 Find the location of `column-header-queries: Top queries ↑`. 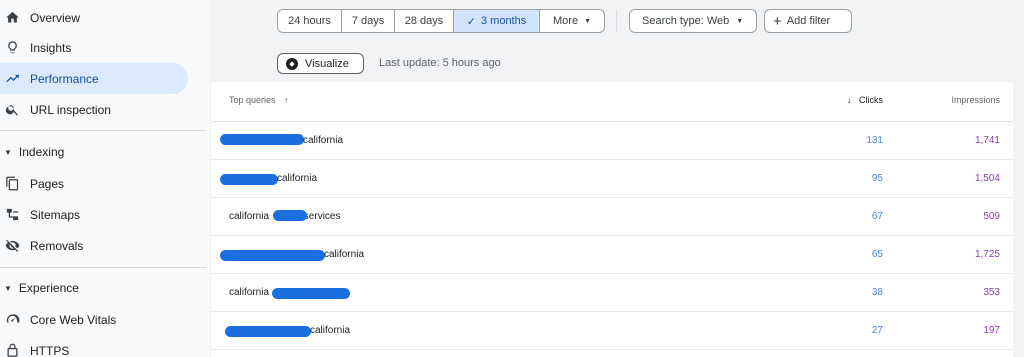

column-header-queries: Top queries ↑ is located at coordinates (259, 100).